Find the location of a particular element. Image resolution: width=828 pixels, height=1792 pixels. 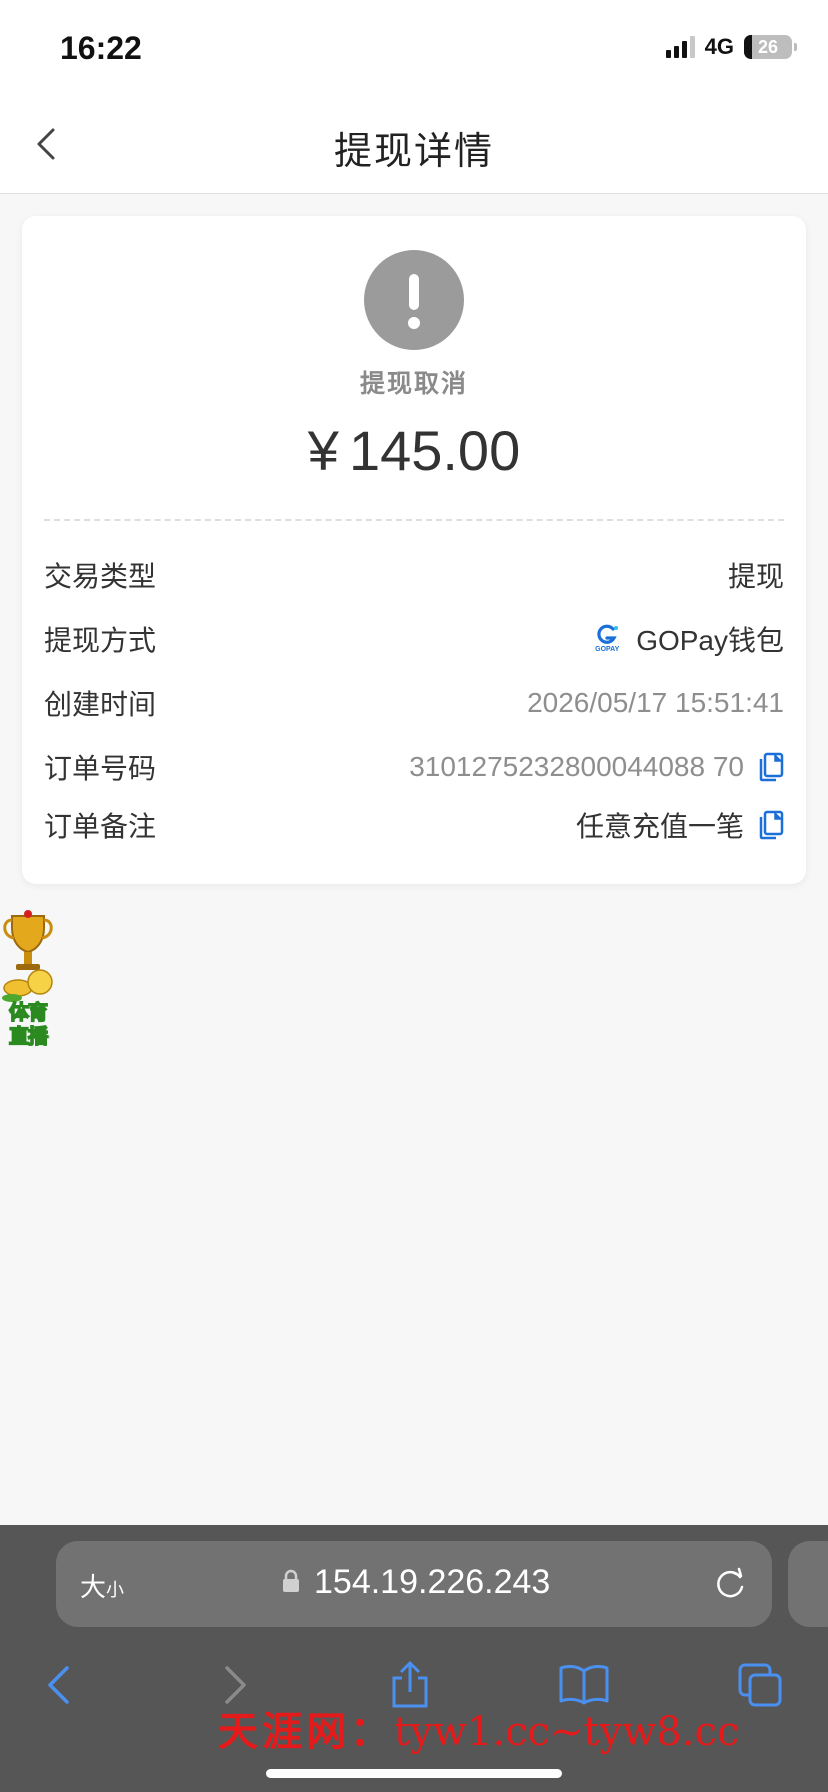

row-label: 订单备注 is located at coordinates (100, 826).